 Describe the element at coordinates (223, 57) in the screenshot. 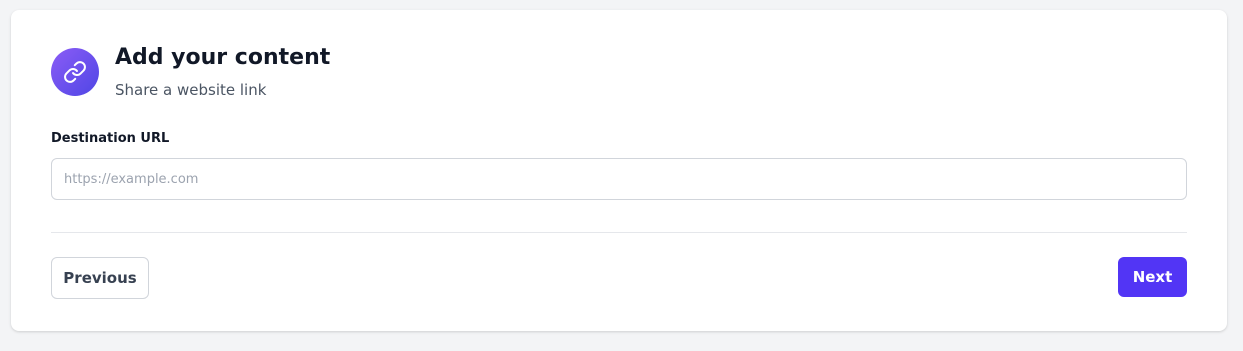

I see `page-title: Add your content` at that location.